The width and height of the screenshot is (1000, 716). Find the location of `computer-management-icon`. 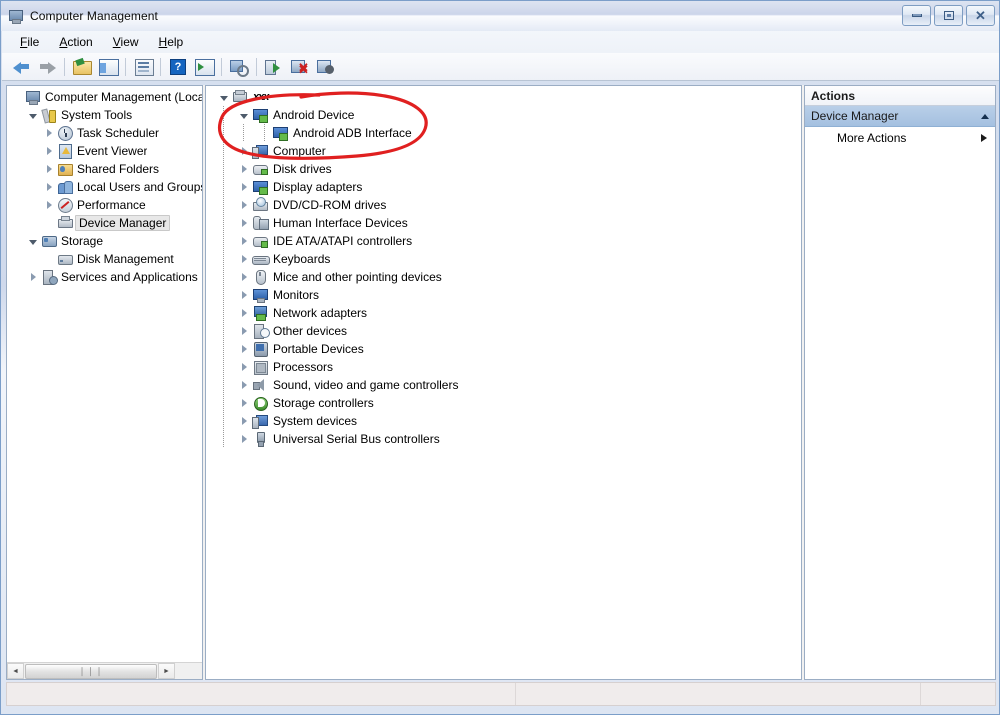

computer-management-icon is located at coordinates (33, 97).